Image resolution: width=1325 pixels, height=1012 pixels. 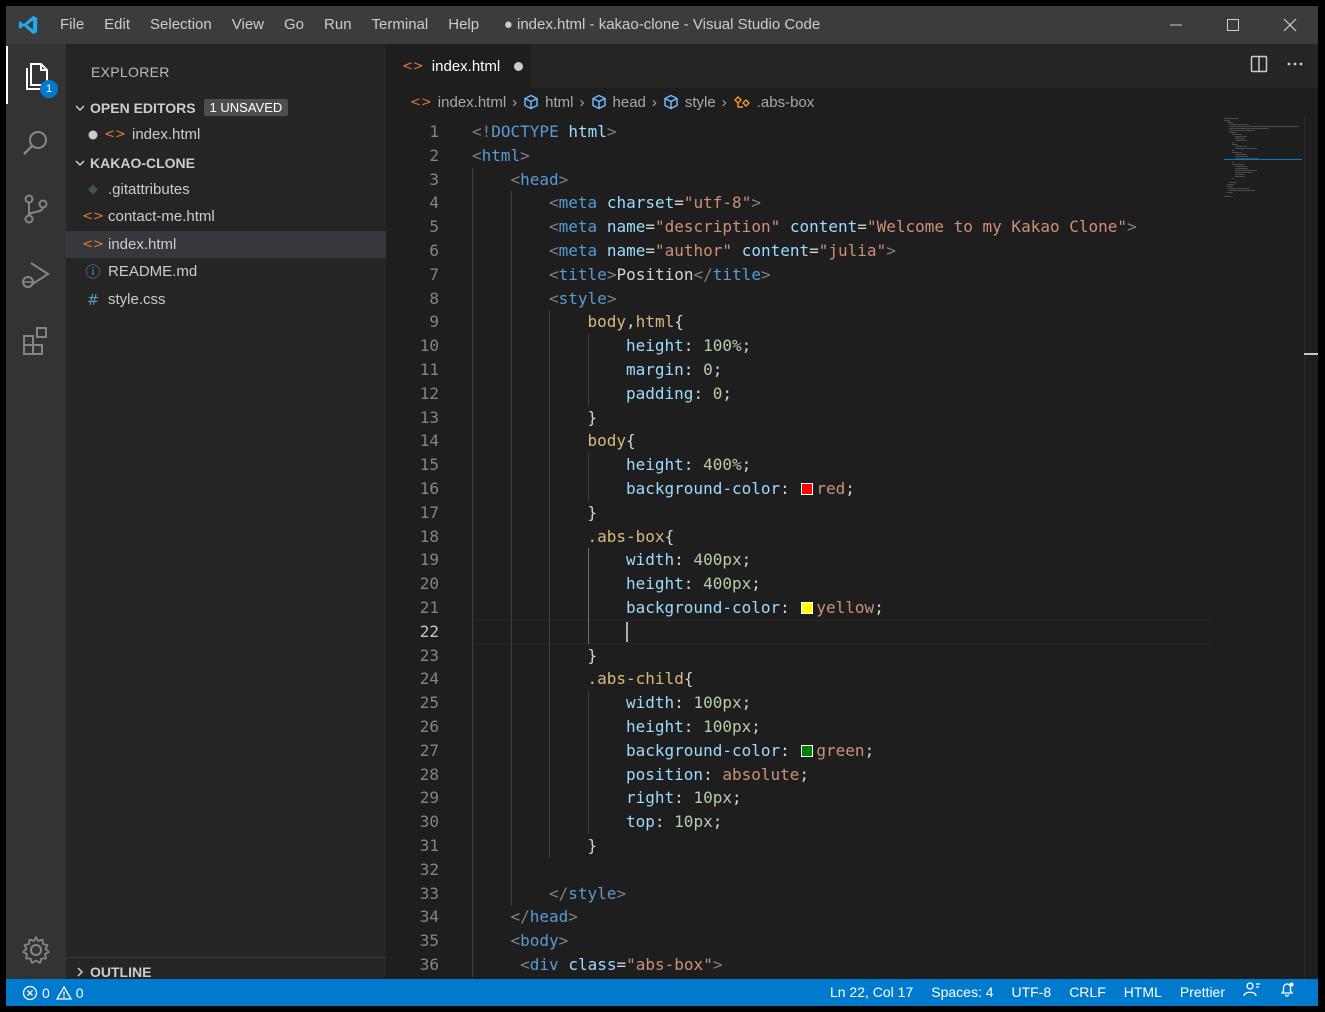 What do you see at coordinates (294, 25) in the screenshot?
I see `menu-go: Go` at bounding box center [294, 25].